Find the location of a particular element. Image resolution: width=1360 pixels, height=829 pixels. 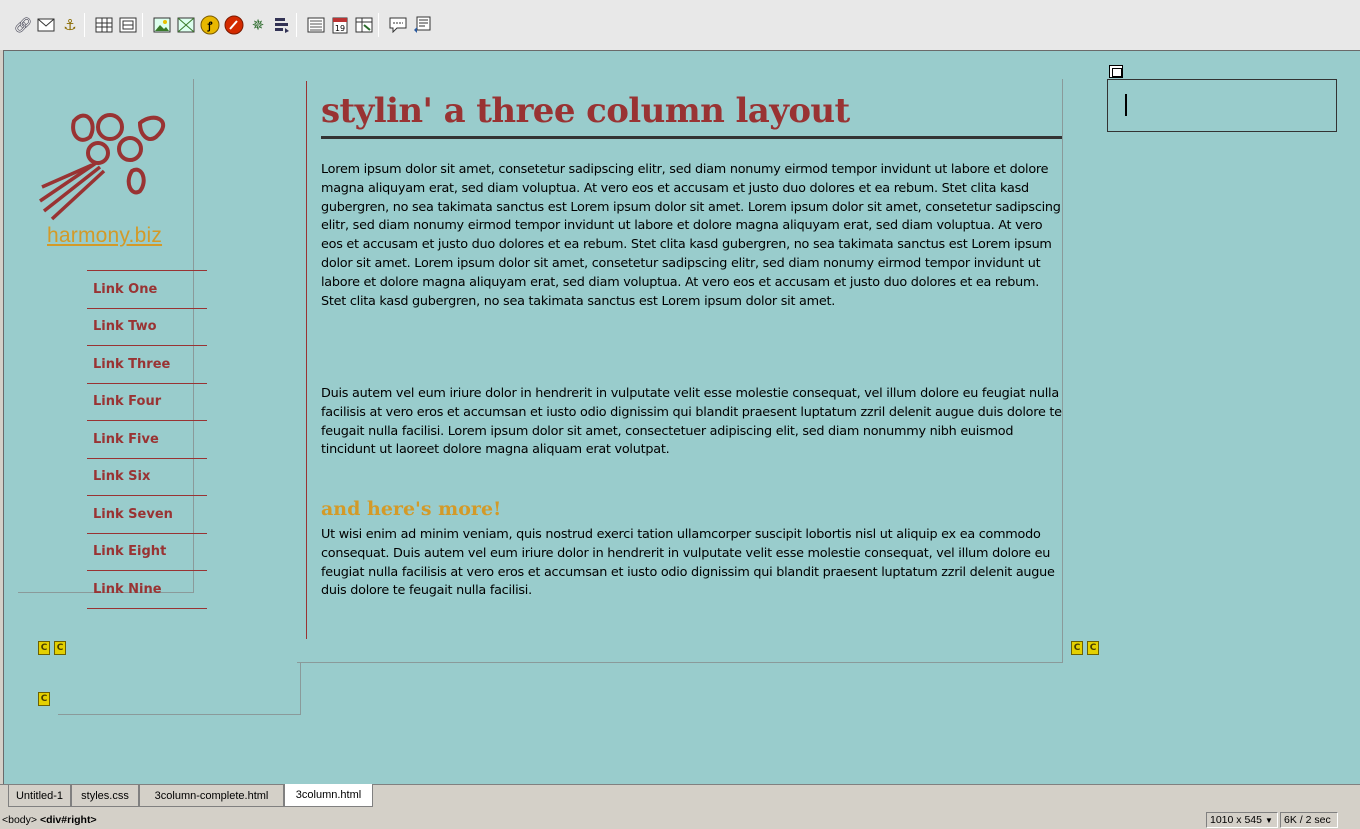

nav-link-five: Link Five is located at coordinates (147, 440).